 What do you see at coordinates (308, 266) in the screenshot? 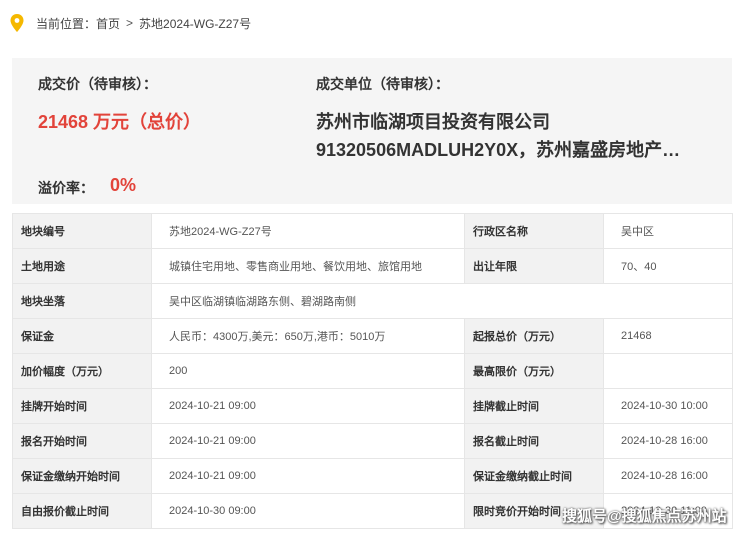
I see `table-value: 城镇住宅用地、零售商业用地、餐饮用地、旅馆用地` at bounding box center [308, 266].